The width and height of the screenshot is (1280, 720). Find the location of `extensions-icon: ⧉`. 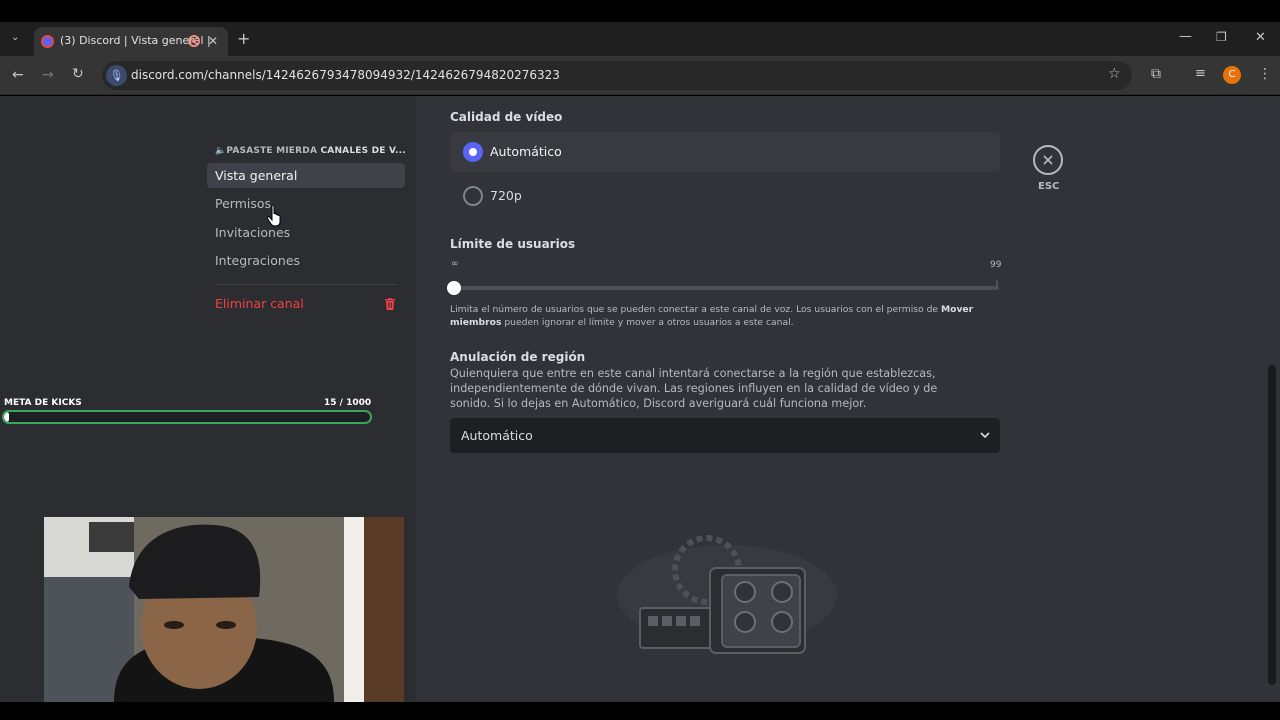

extensions-icon: ⧉ is located at coordinates (1156, 74).